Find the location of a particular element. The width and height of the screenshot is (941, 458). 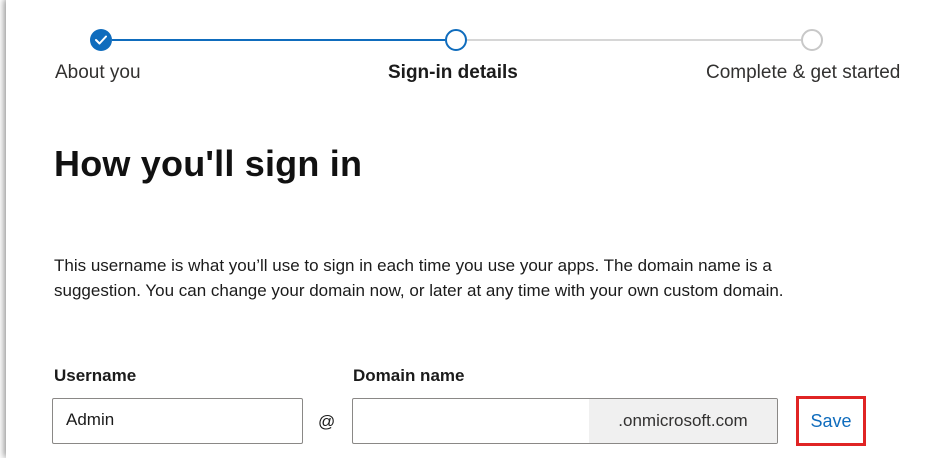

at-symbol: @ is located at coordinates (327, 421).